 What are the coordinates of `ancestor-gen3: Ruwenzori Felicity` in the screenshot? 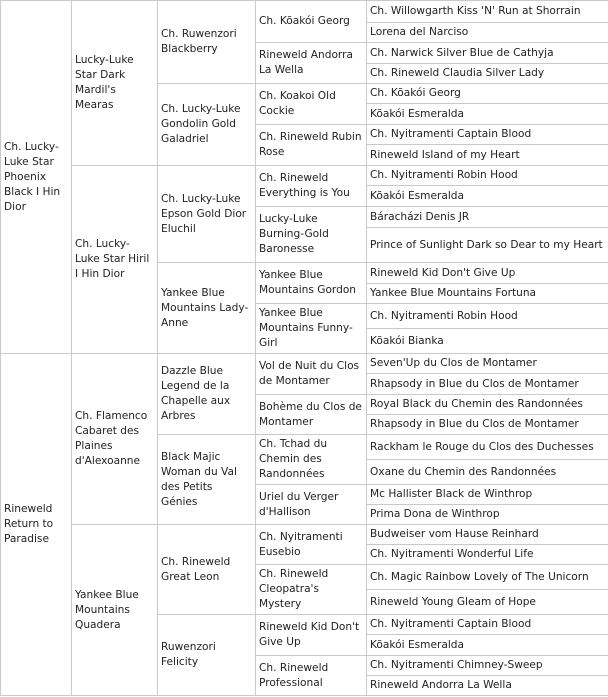 It's located at (206, 655).